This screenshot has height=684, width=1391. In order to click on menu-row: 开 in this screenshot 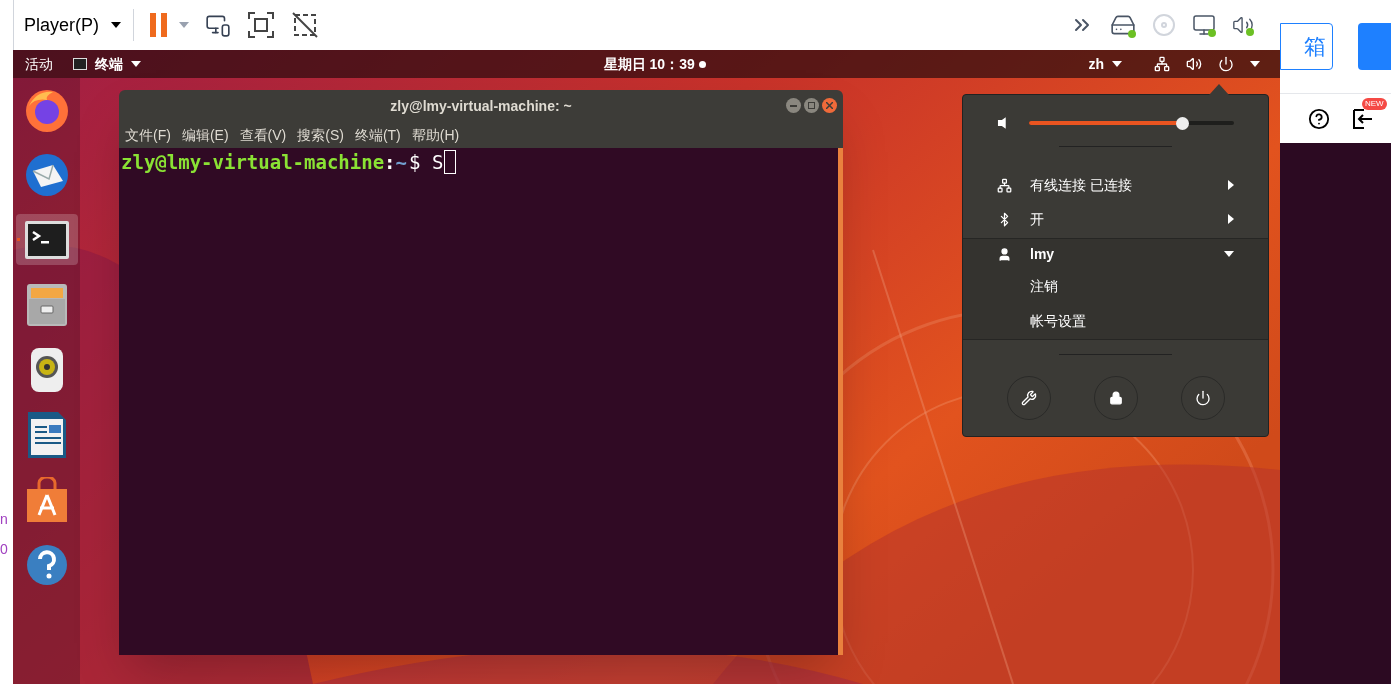, I will do `click(1115, 219)`.